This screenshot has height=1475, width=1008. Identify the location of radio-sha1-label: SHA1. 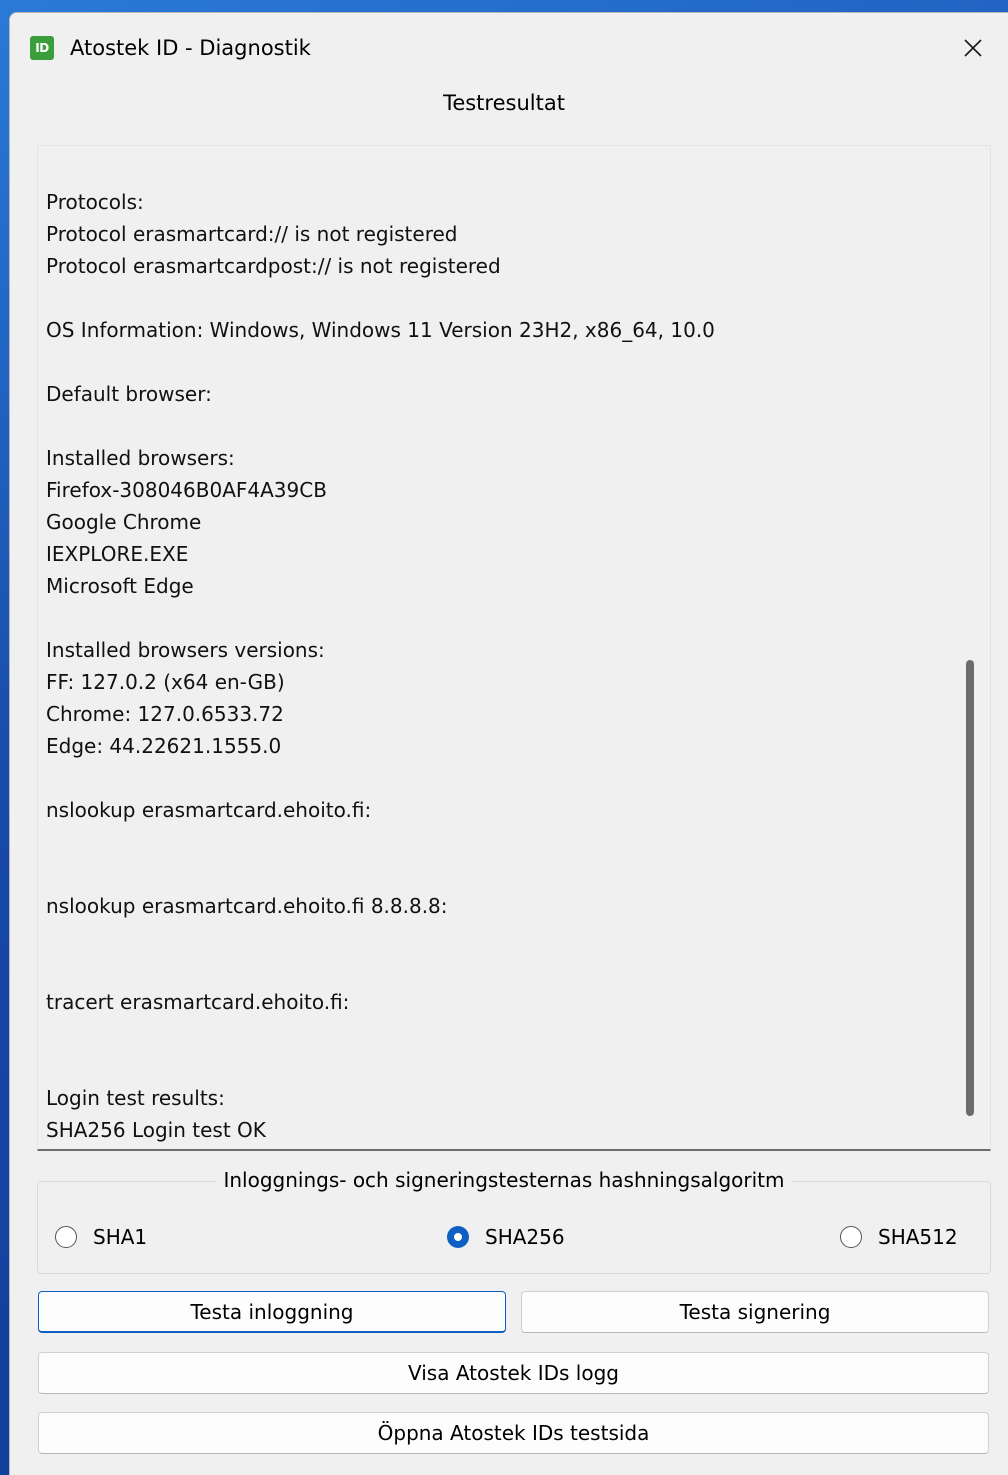
(120, 1237).